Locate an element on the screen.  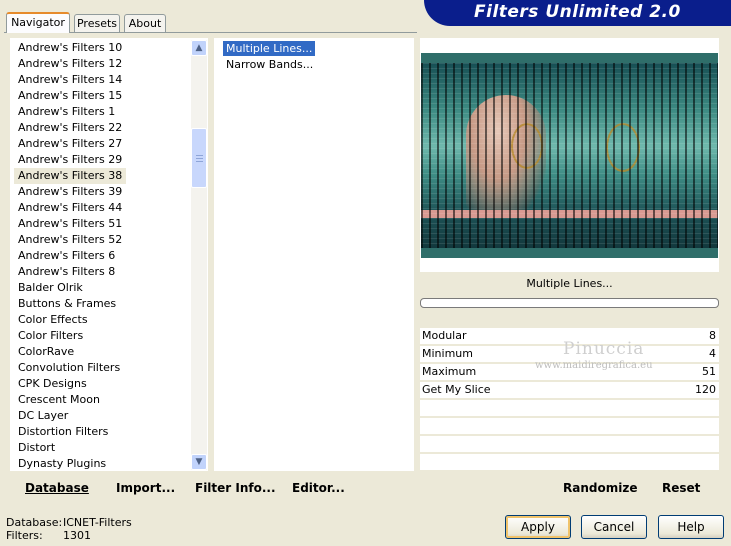
category-item: Andrew's Filters 8 is located at coordinates (66, 272).